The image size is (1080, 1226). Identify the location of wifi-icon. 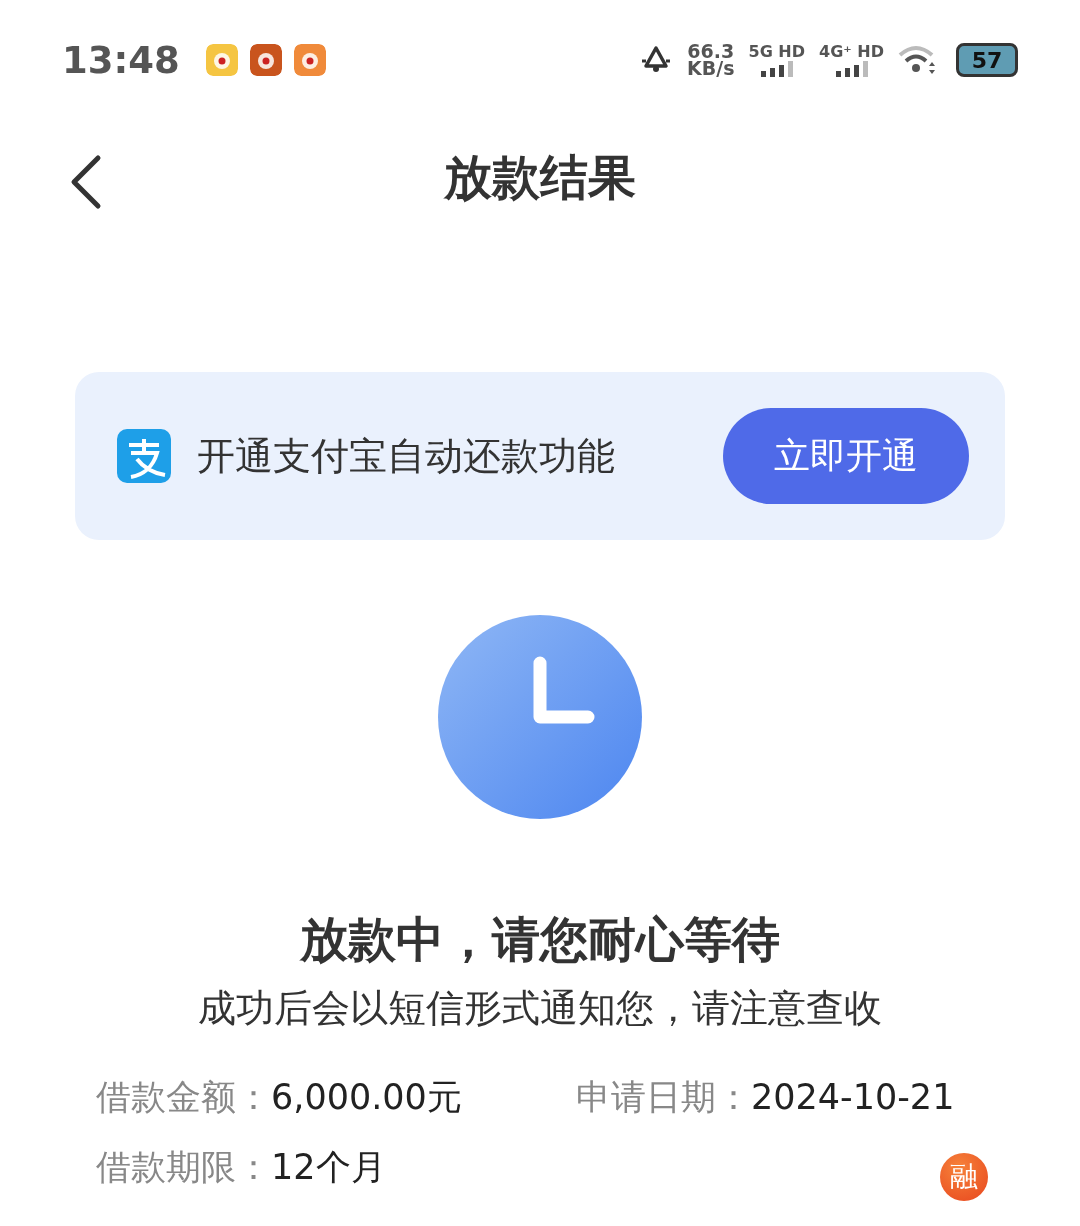
(918, 60).